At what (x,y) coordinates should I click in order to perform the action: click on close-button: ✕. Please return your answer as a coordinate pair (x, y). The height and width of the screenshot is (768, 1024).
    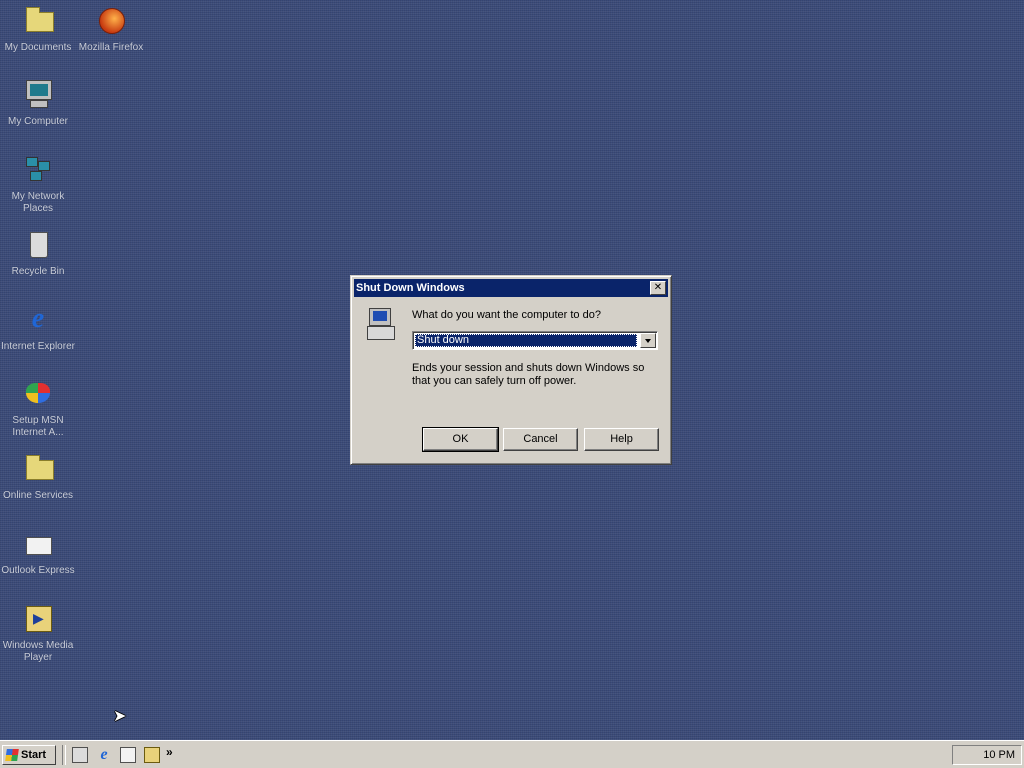
    Looking at the image, I should click on (658, 288).